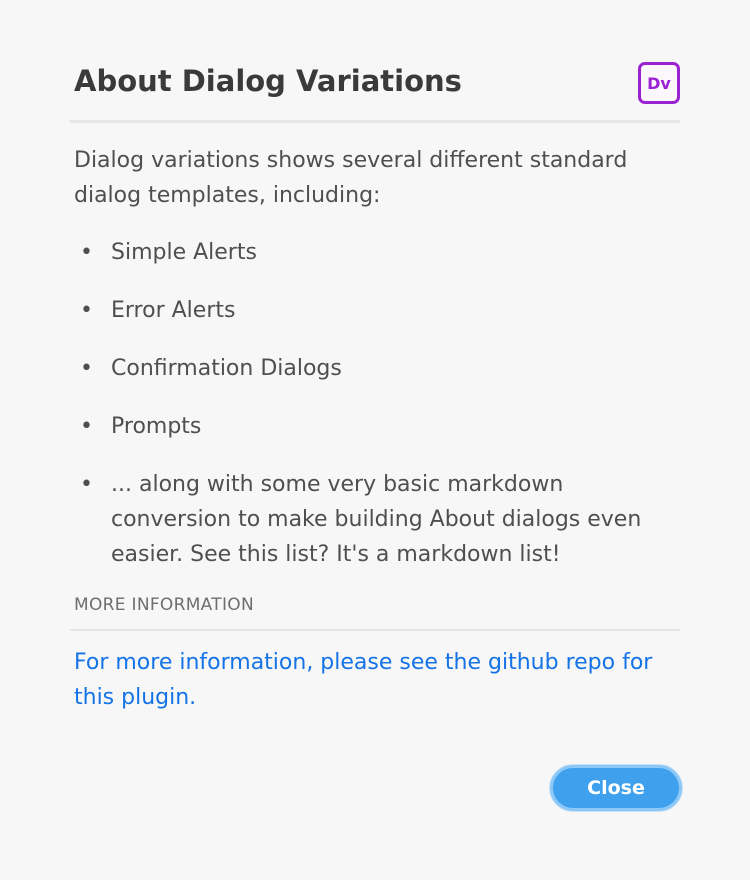  Describe the element at coordinates (164, 605) in the screenshot. I see `section-heading-label: MORE INFORMATION` at that location.